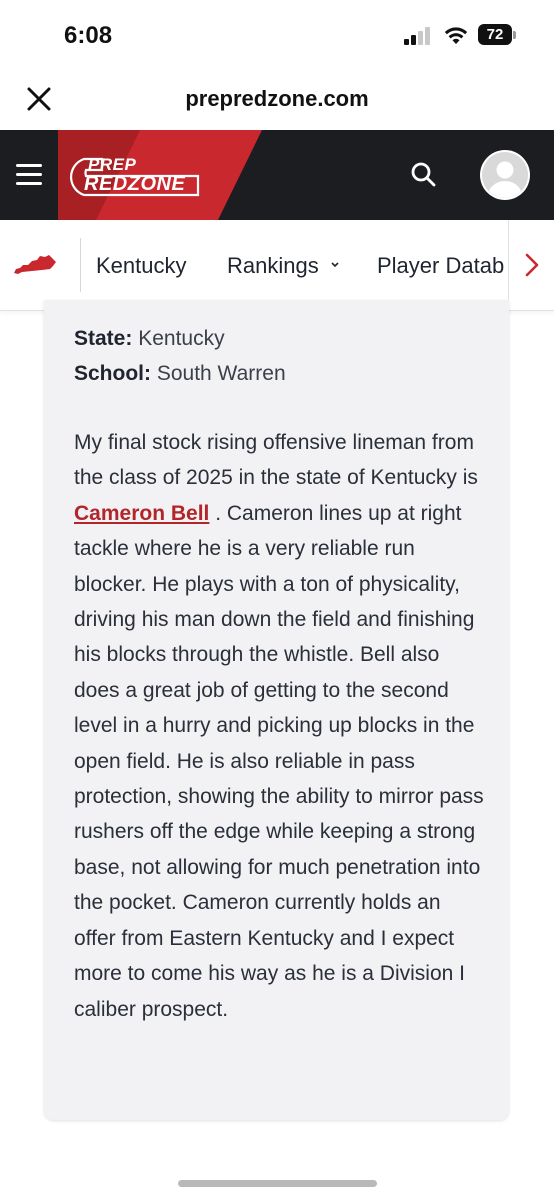 This screenshot has height=1200, width=554. I want to click on meta-state: State: Kentucky, so click(149, 339).